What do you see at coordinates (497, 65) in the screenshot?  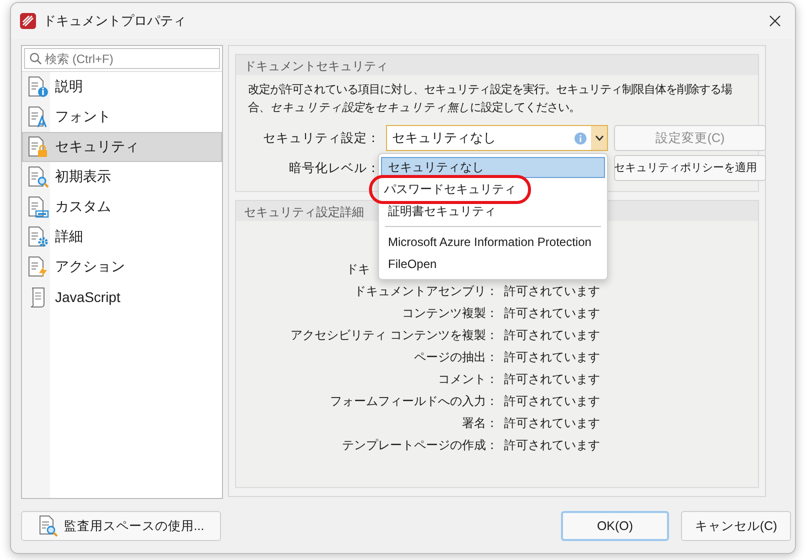 I see `group-title: ドキュメントセキュリティ` at bounding box center [497, 65].